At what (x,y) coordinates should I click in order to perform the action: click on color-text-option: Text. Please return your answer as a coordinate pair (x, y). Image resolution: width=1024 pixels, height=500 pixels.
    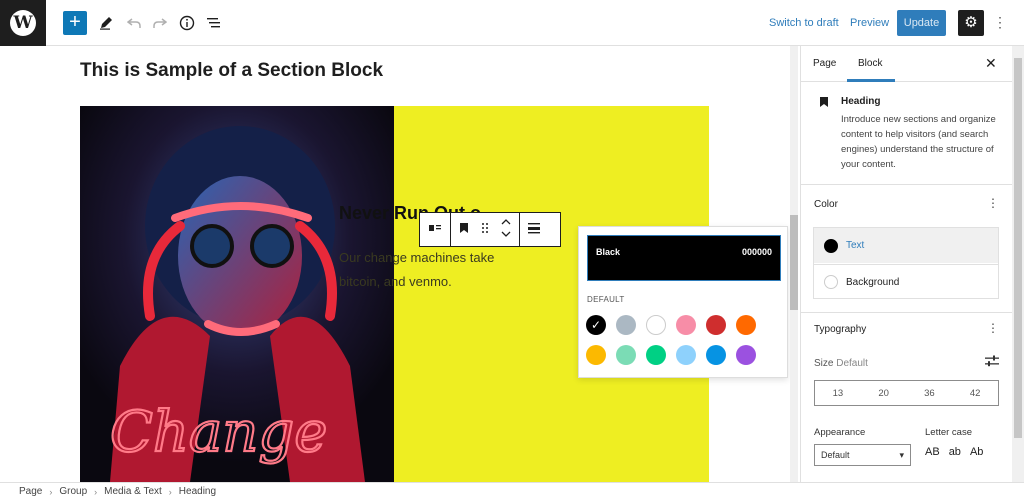
    Looking at the image, I should click on (906, 245).